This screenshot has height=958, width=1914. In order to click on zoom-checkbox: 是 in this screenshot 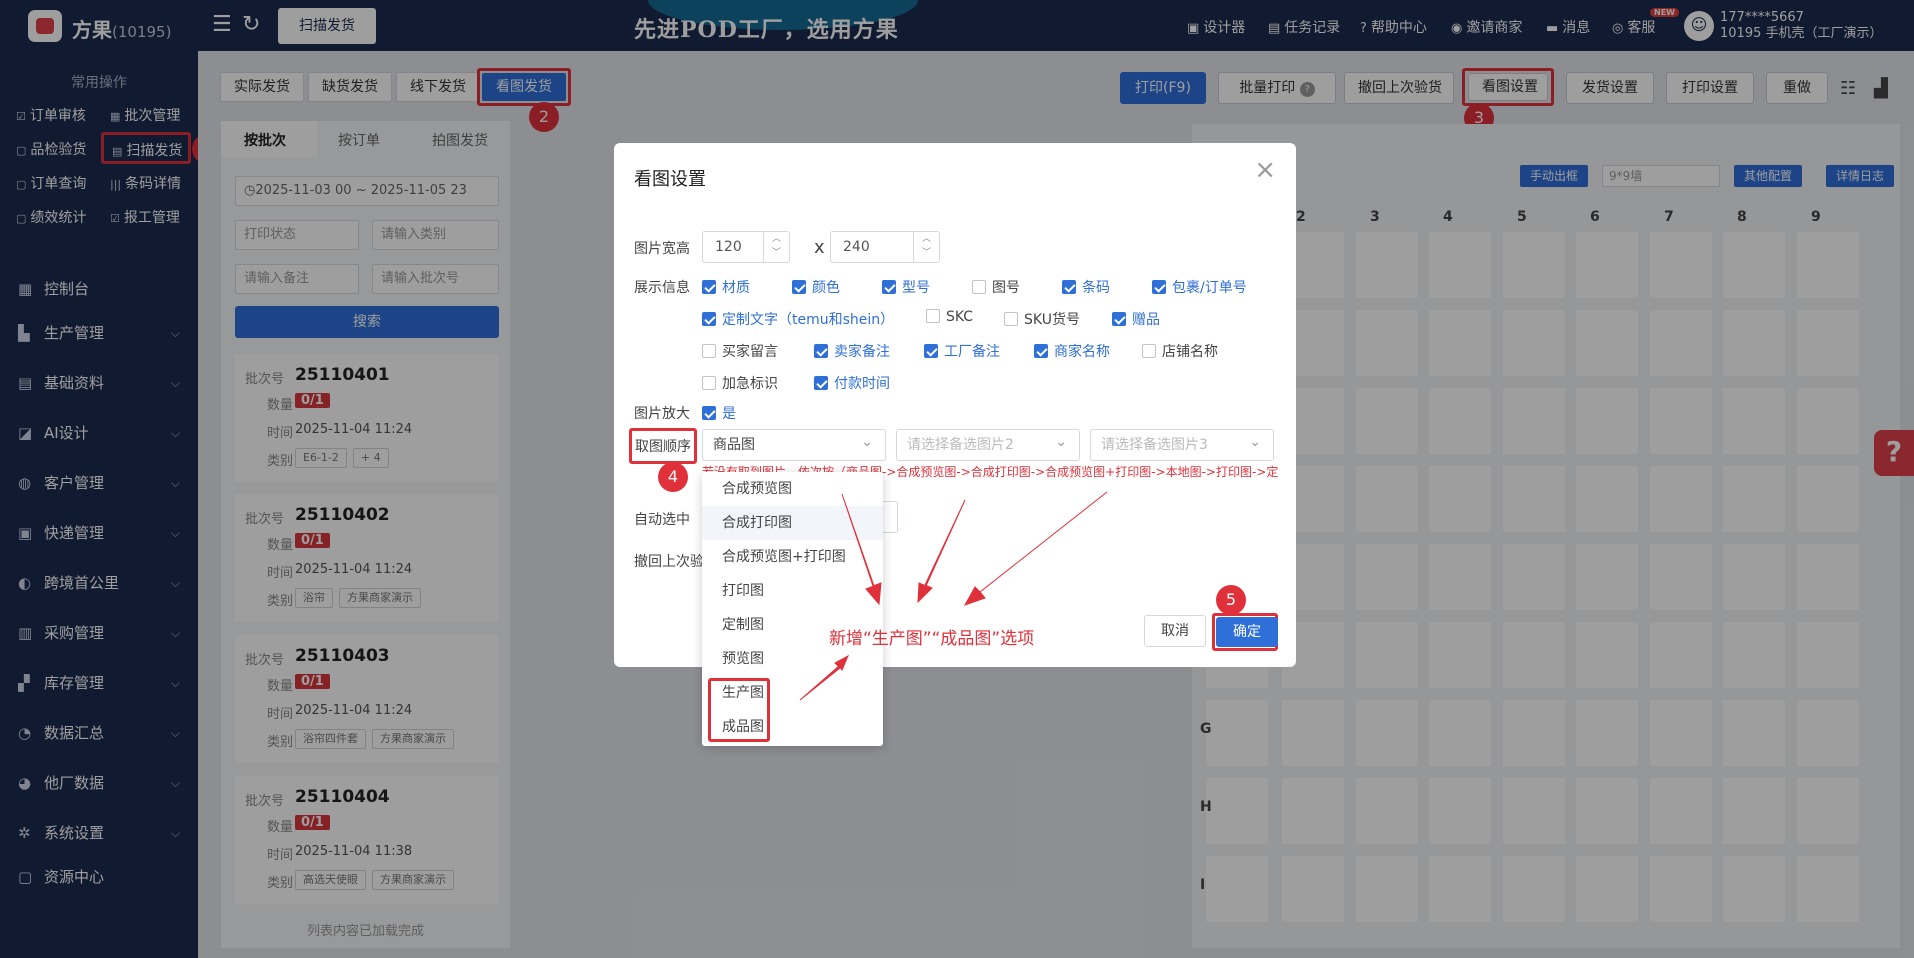, I will do `click(719, 413)`.